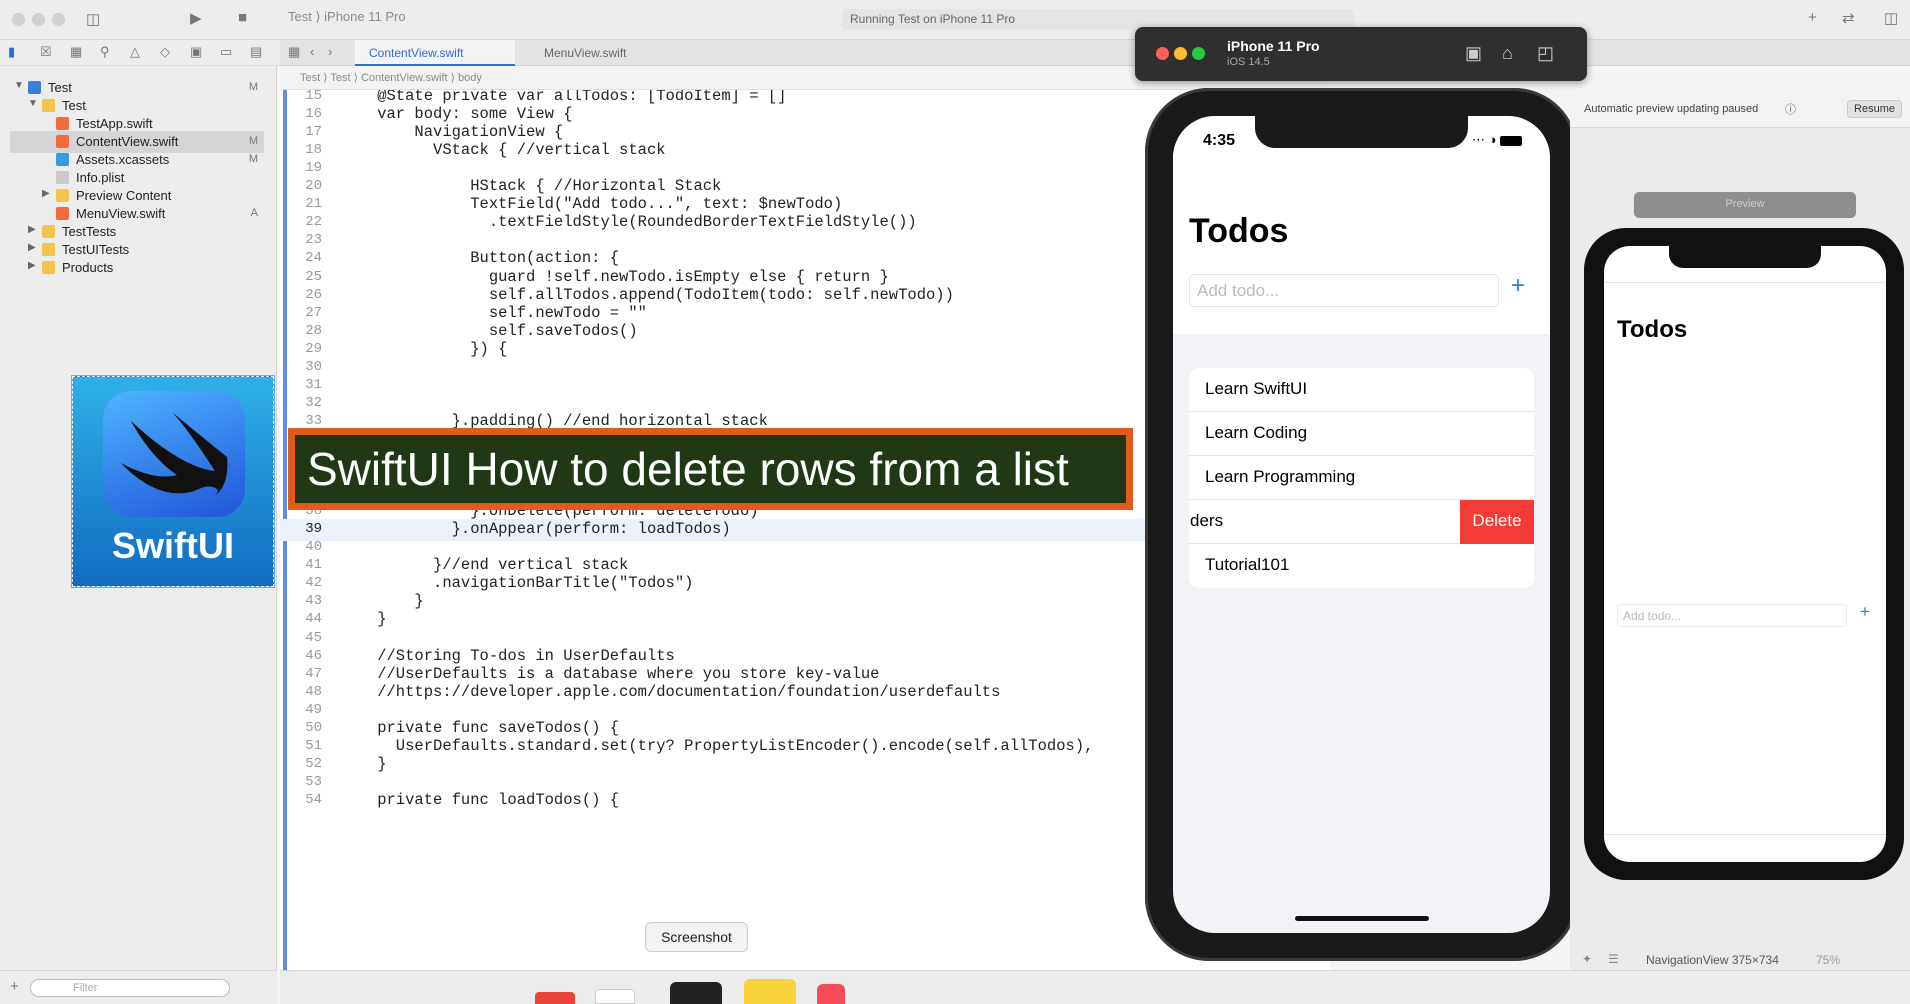  Describe the element at coordinates (1518, 286) in the screenshot. I see `add-todo-button: +` at that location.